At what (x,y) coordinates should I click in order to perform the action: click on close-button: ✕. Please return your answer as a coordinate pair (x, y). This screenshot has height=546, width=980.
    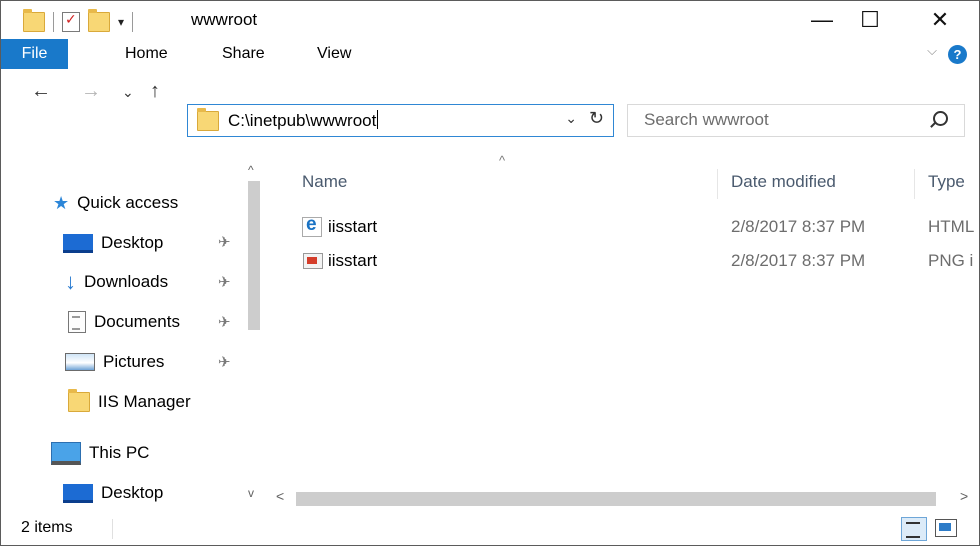
    Looking at the image, I should click on (940, 20).